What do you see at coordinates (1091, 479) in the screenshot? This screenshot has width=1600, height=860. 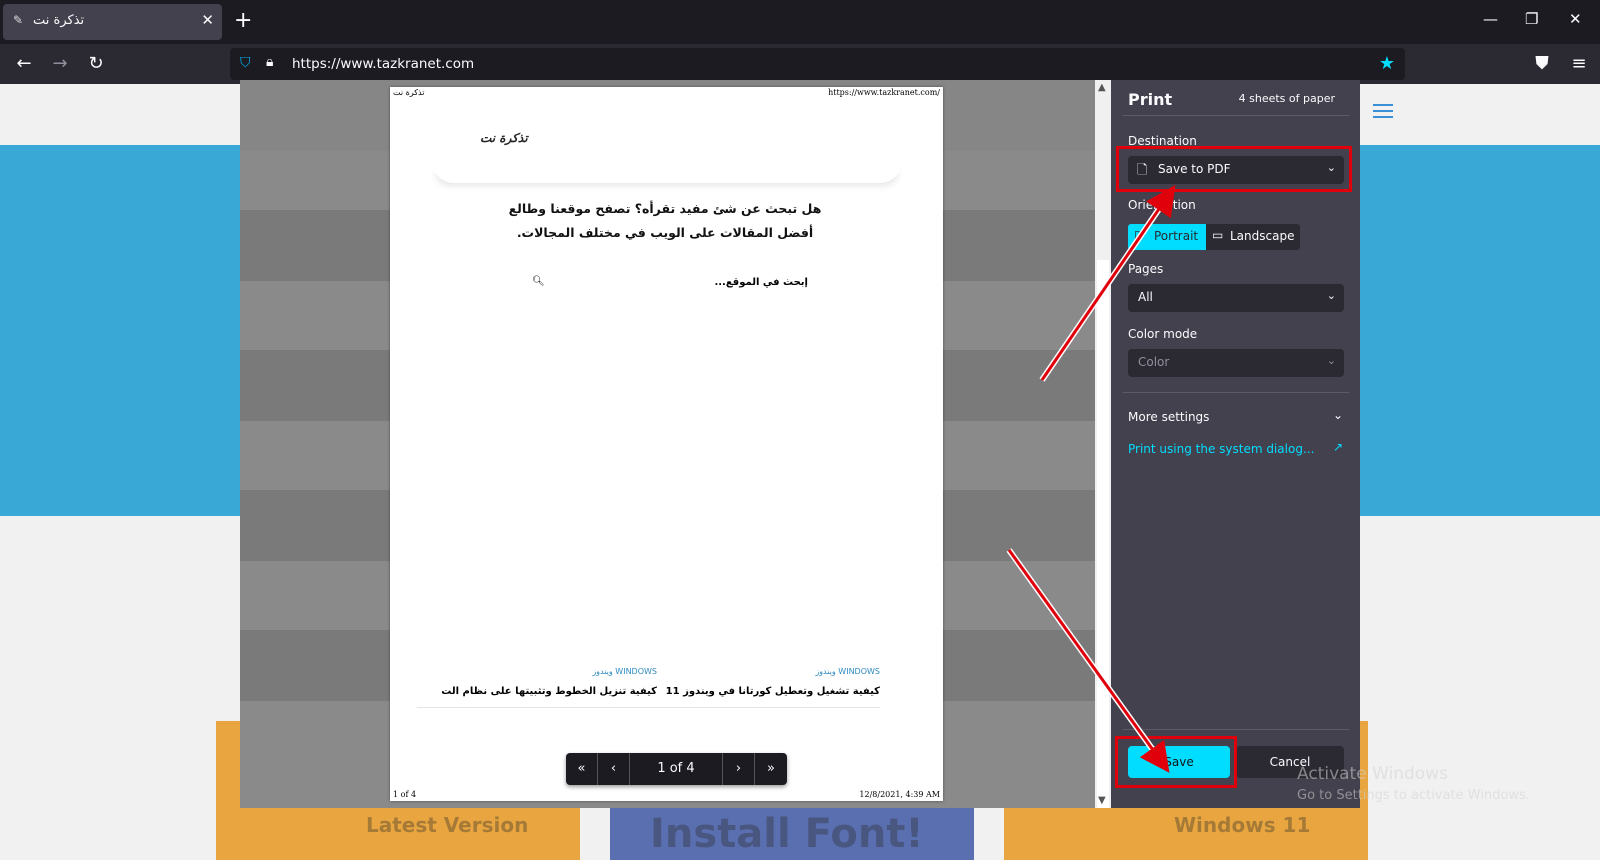 I see `annotation-arrows` at bounding box center [1091, 479].